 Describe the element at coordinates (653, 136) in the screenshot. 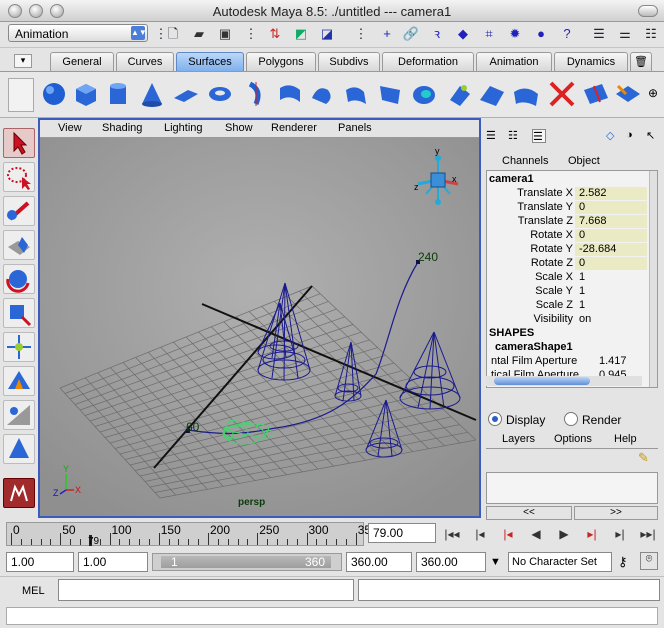

I see `hyper-icon: ↖` at that location.